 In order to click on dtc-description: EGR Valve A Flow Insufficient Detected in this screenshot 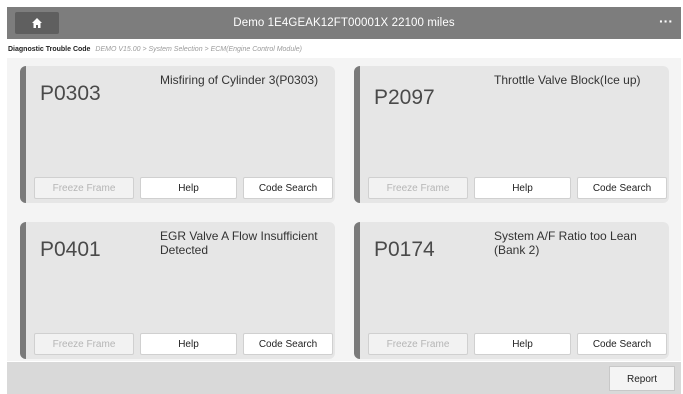, I will do `click(239, 243)`.